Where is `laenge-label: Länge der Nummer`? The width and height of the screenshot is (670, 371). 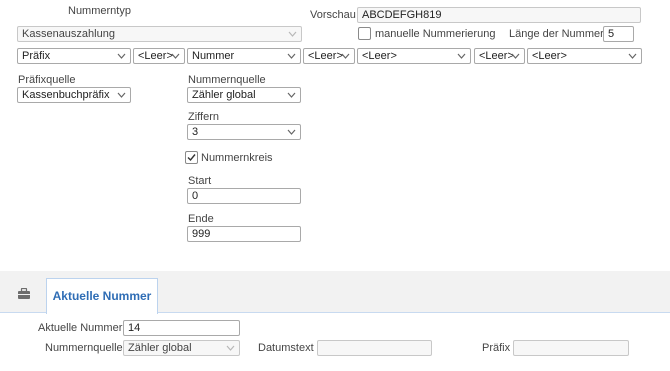
laenge-label: Länge der Nummer is located at coordinates (556, 34).